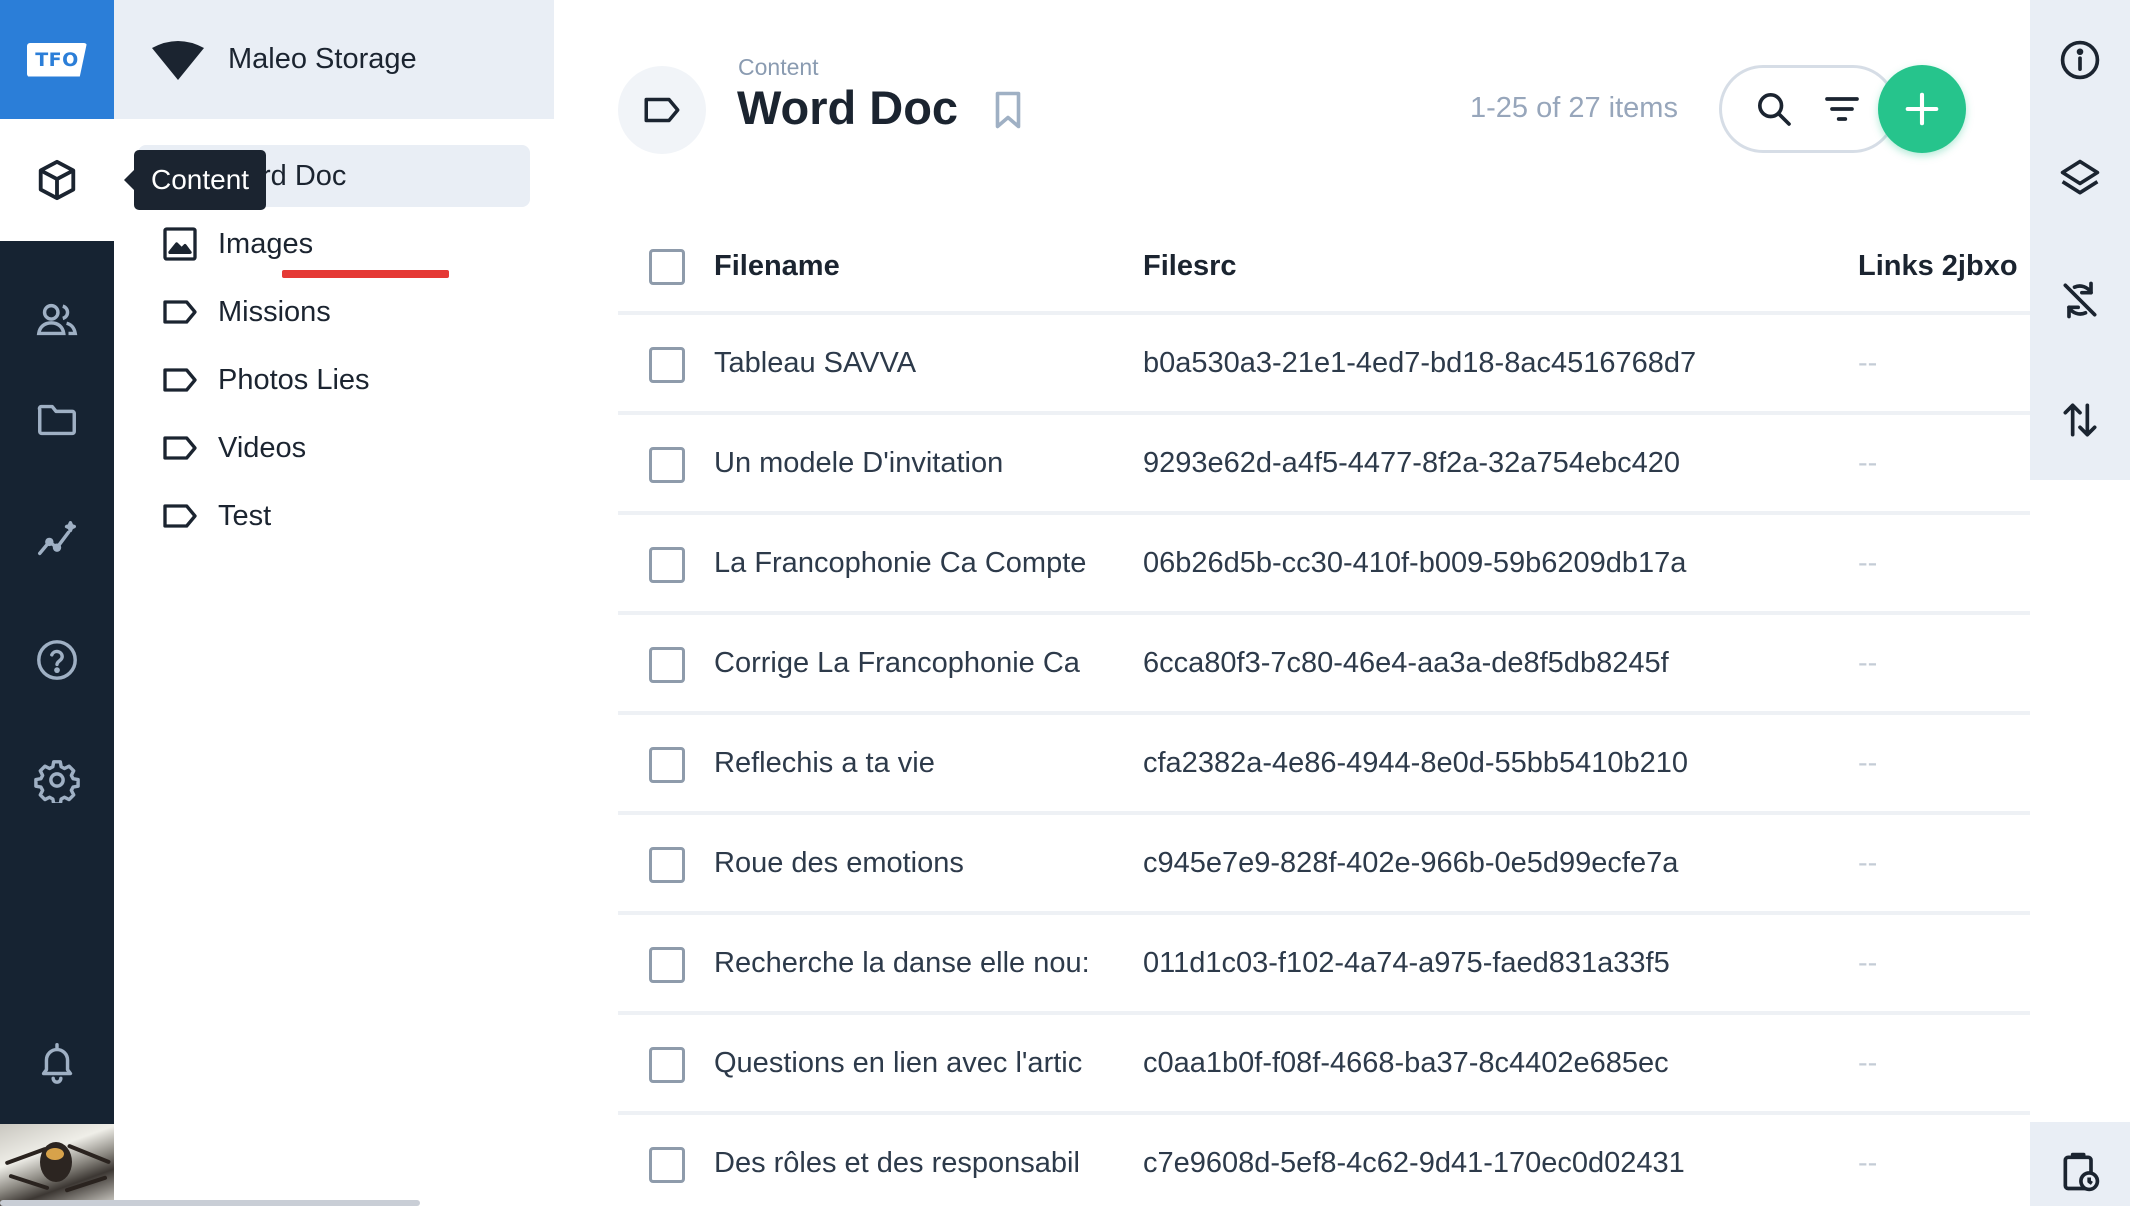 The width and height of the screenshot is (2130, 1206). I want to click on folder-icon, so click(56, 420).